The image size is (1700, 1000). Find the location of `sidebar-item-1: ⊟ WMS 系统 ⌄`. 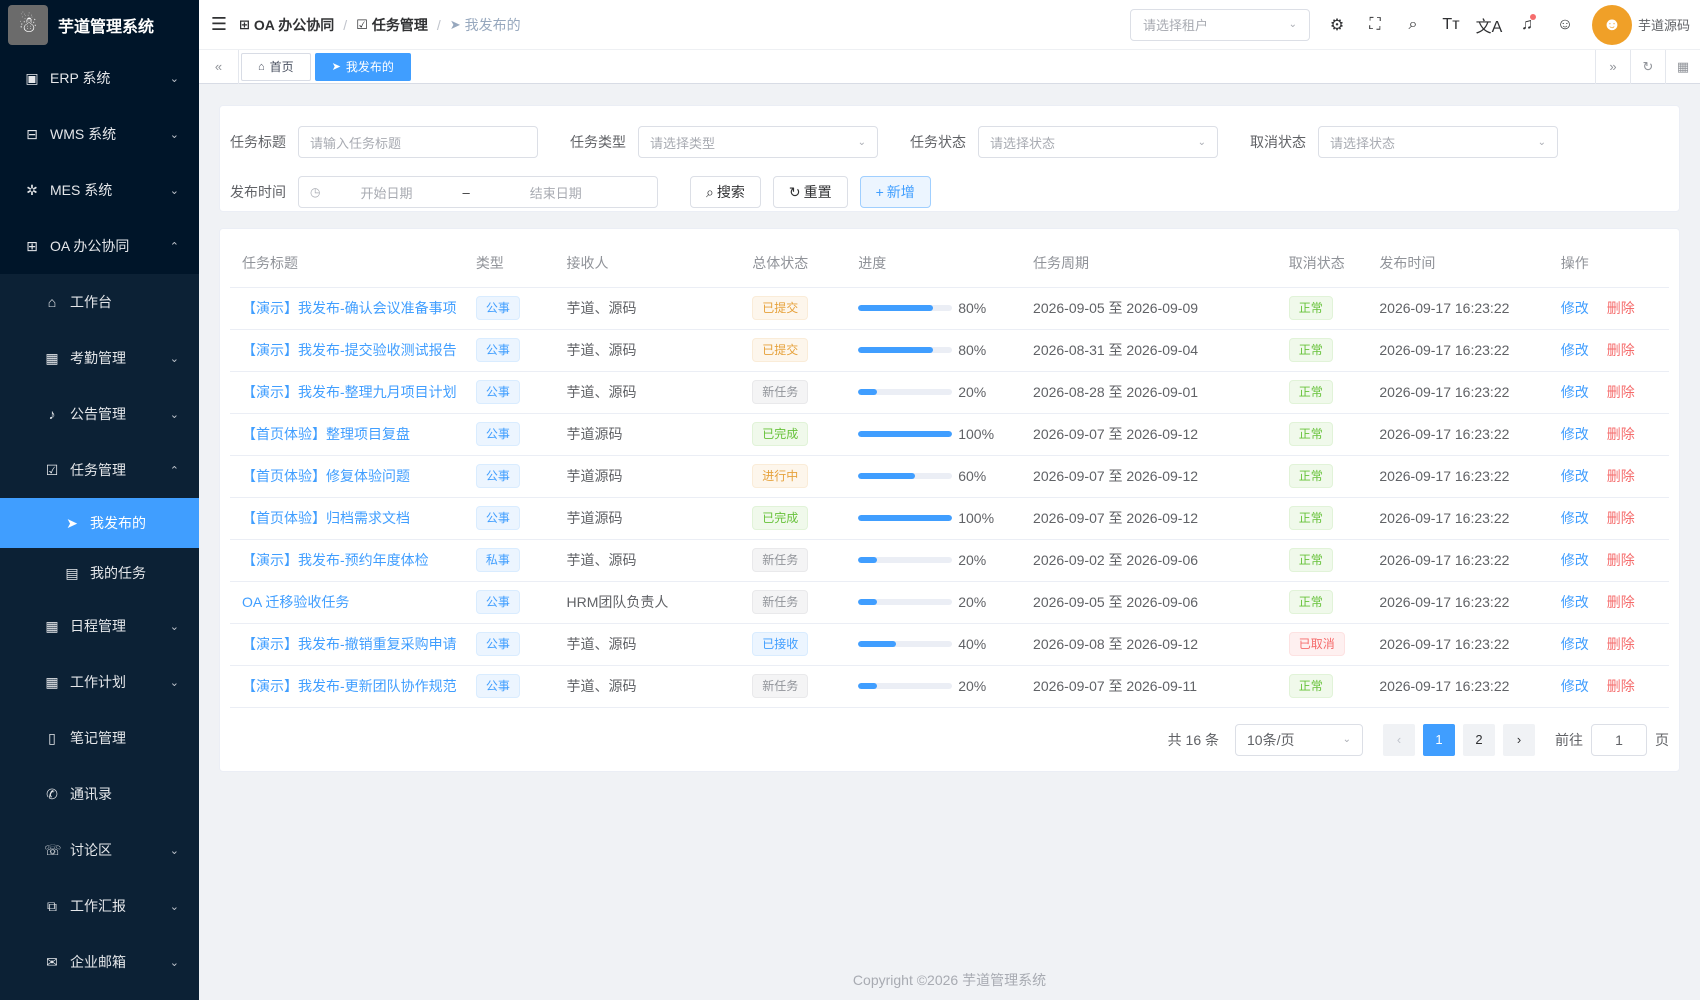

sidebar-item-1: ⊟ WMS 系统 ⌄ is located at coordinates (99, 134).